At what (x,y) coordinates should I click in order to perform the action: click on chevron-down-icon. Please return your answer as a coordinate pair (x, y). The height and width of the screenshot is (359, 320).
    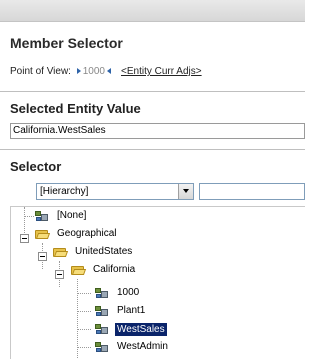
    Looking at the image, I should click on (185, 191).